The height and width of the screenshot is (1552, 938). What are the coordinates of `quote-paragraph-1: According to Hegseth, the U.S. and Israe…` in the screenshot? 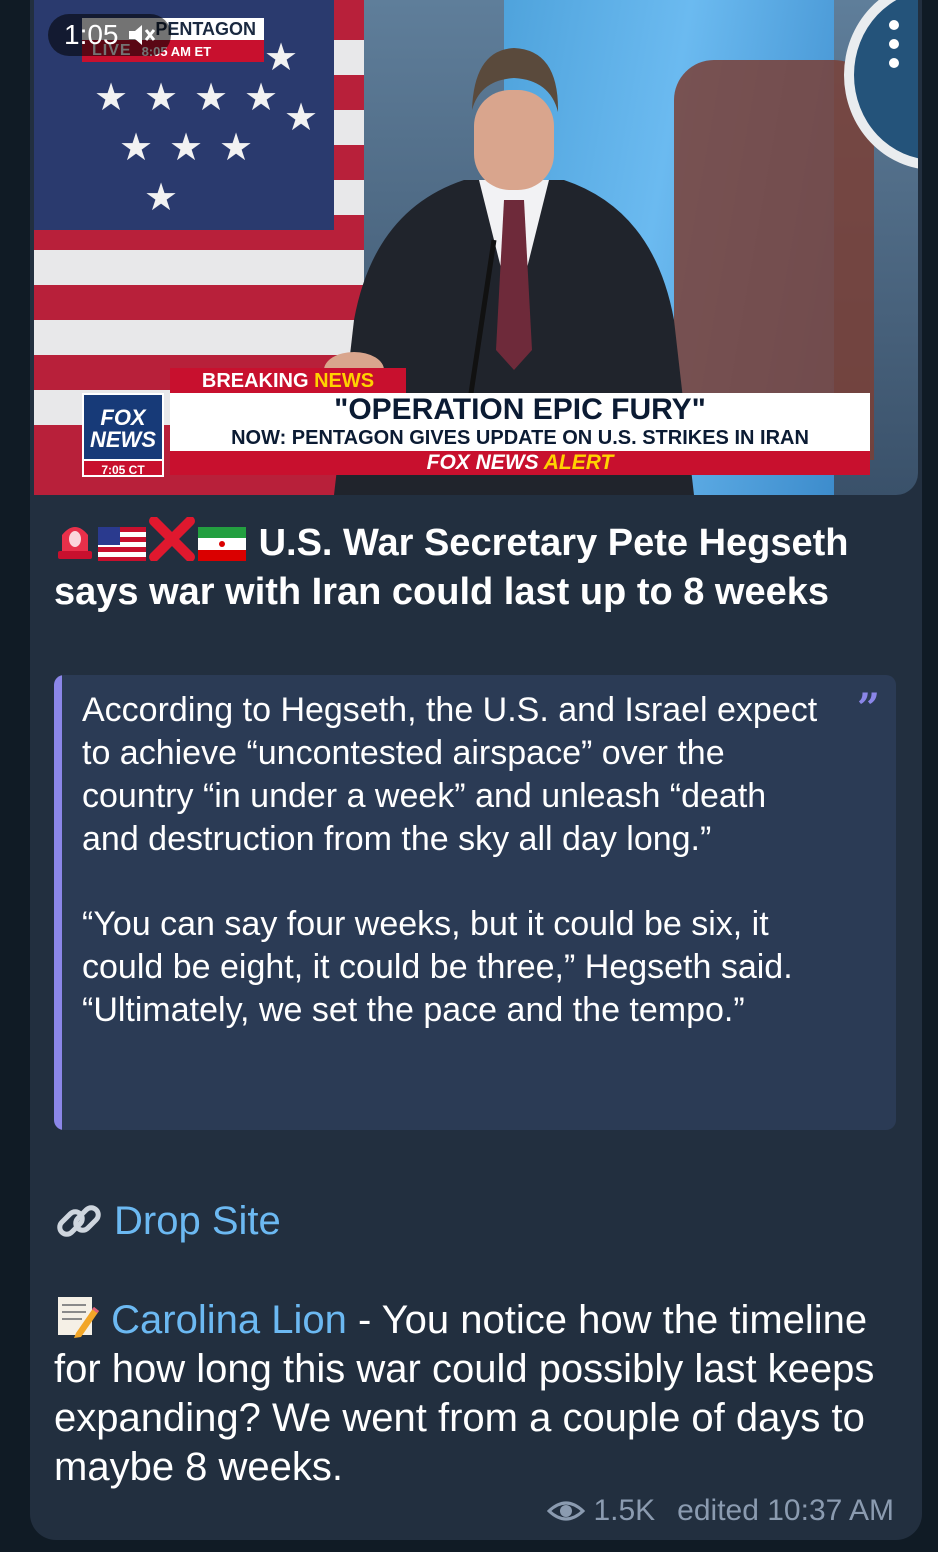 It's located at (450, 774).